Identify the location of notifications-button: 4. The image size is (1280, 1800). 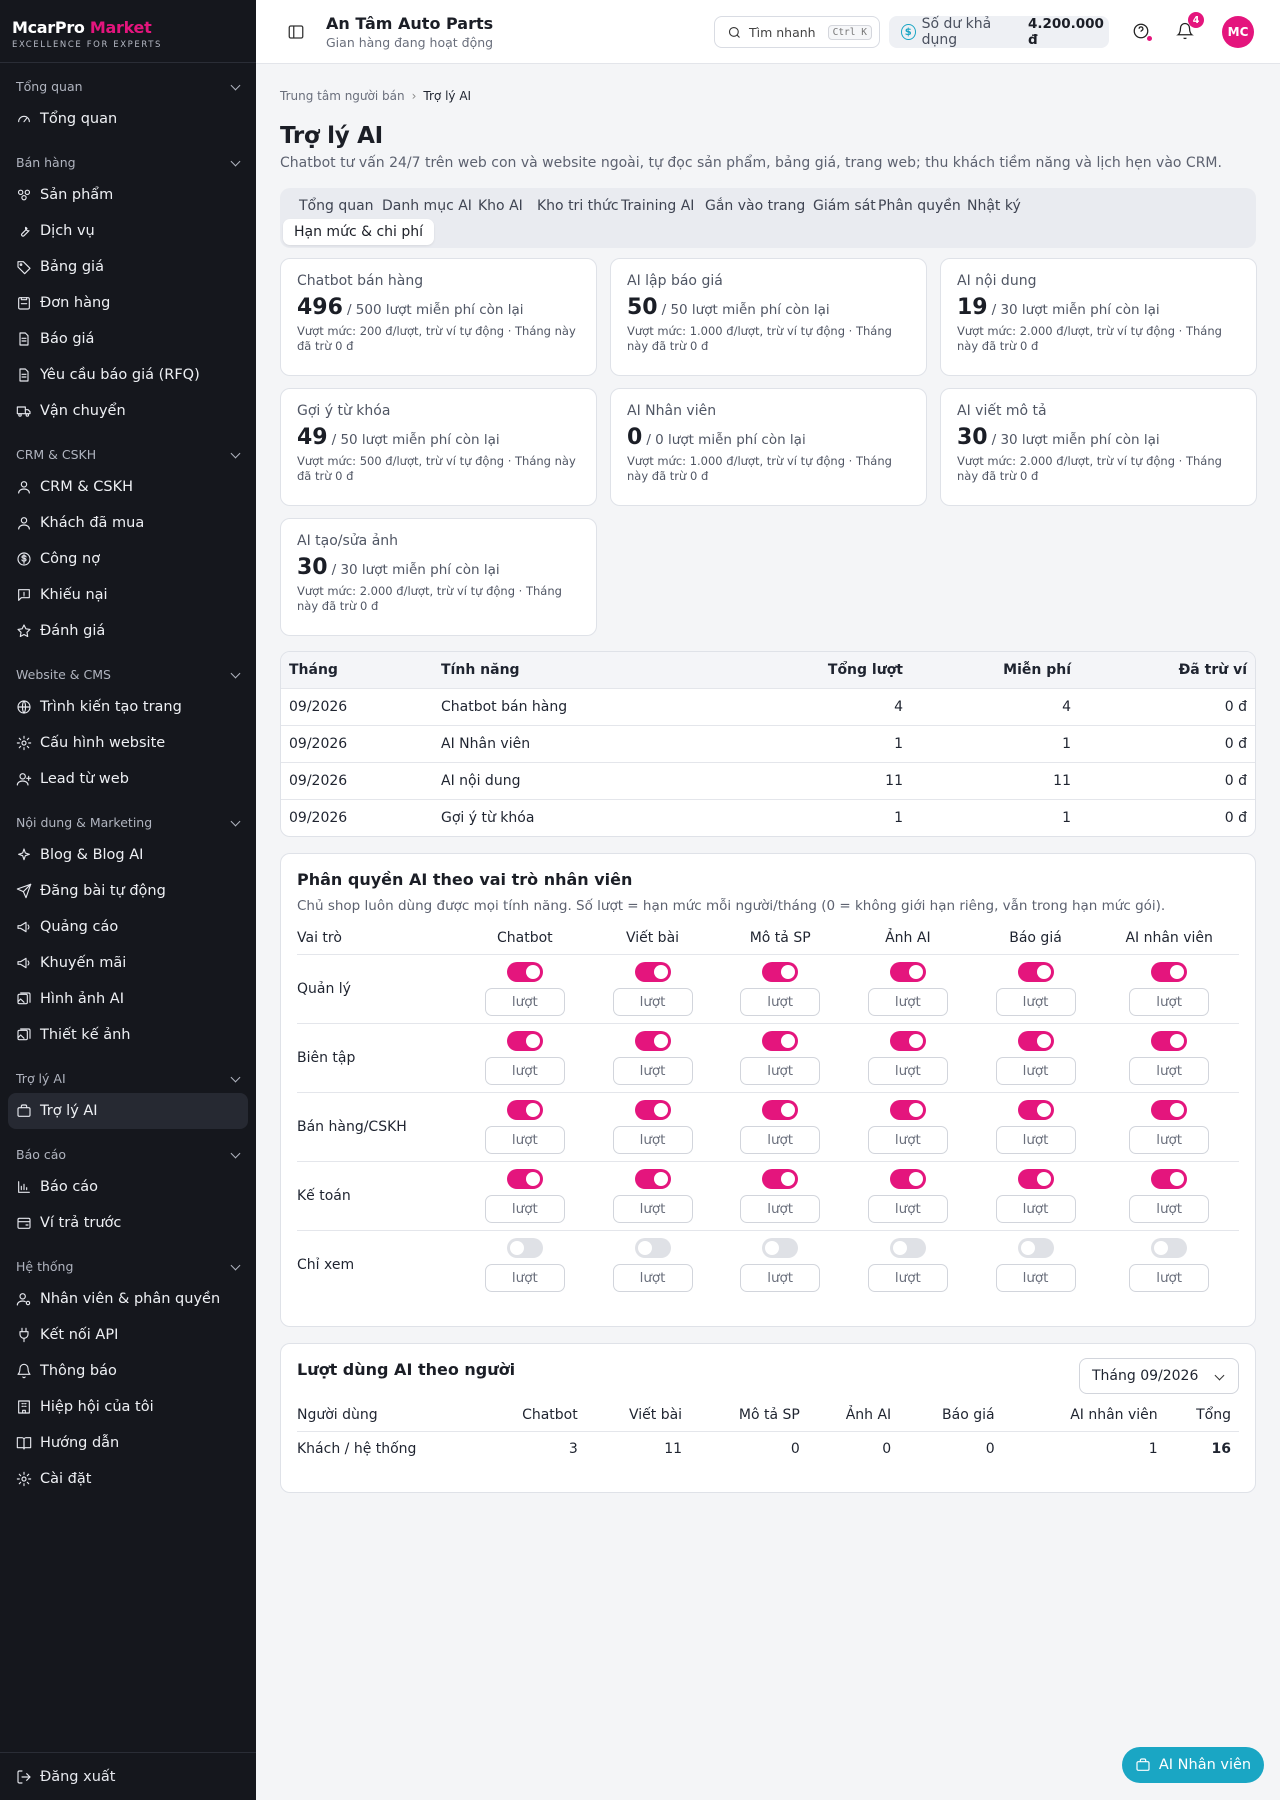
(1190, 27).